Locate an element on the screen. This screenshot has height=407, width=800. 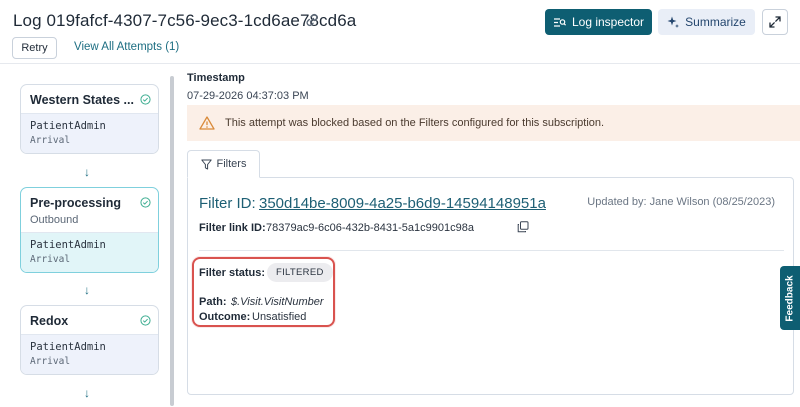
flow-scrollbar is located at coordinates (172, 241).